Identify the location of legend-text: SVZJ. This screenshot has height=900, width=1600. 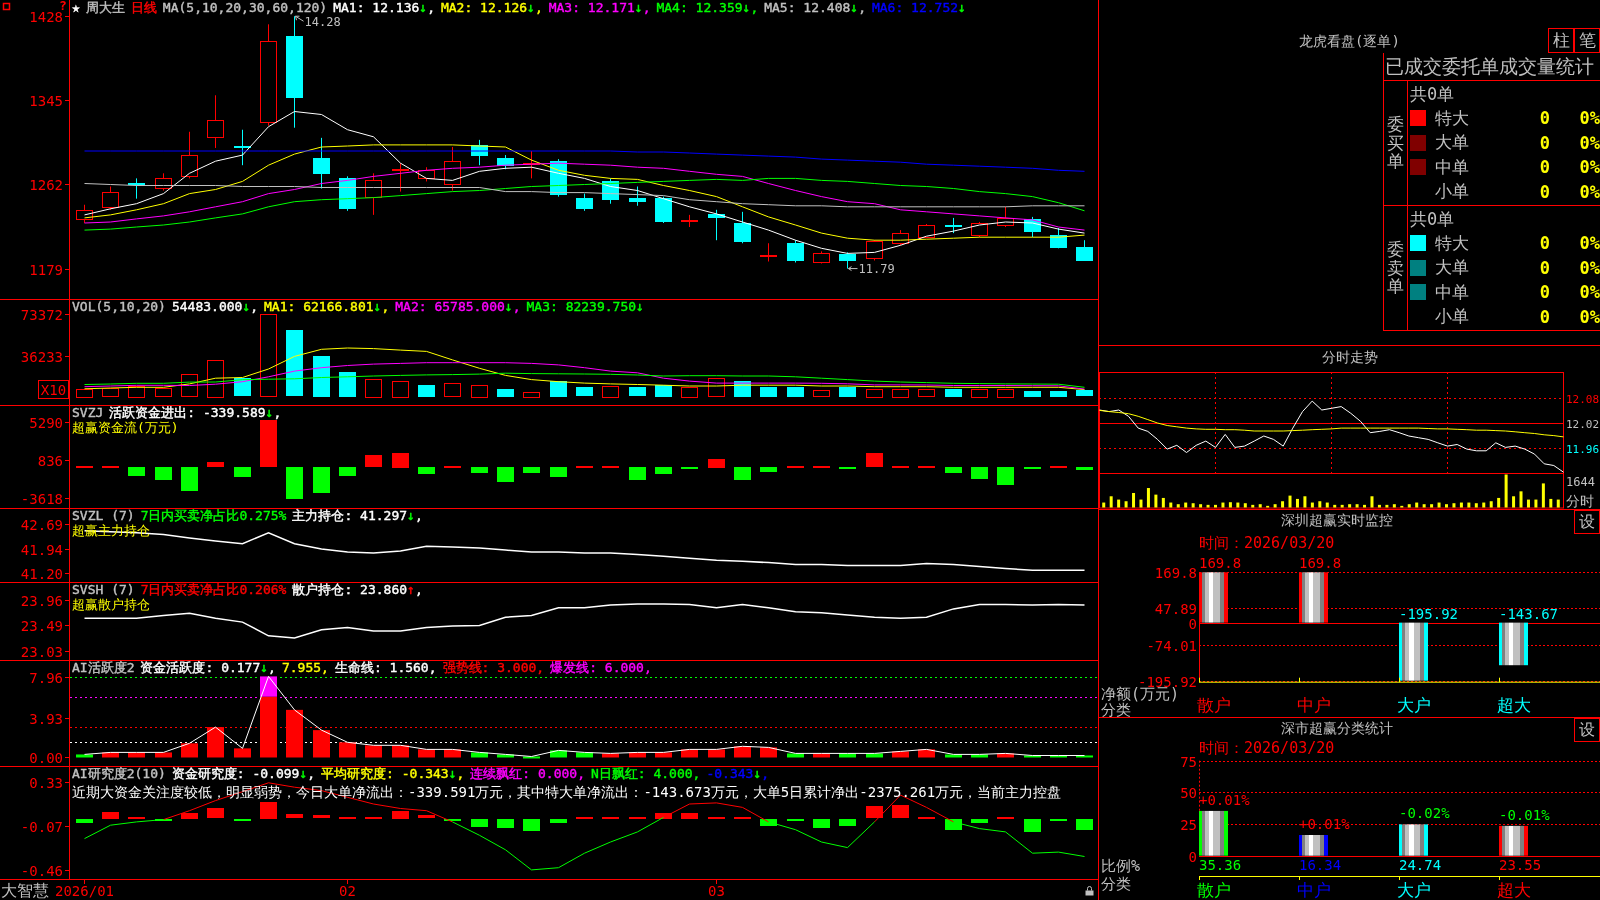
(88, 412).